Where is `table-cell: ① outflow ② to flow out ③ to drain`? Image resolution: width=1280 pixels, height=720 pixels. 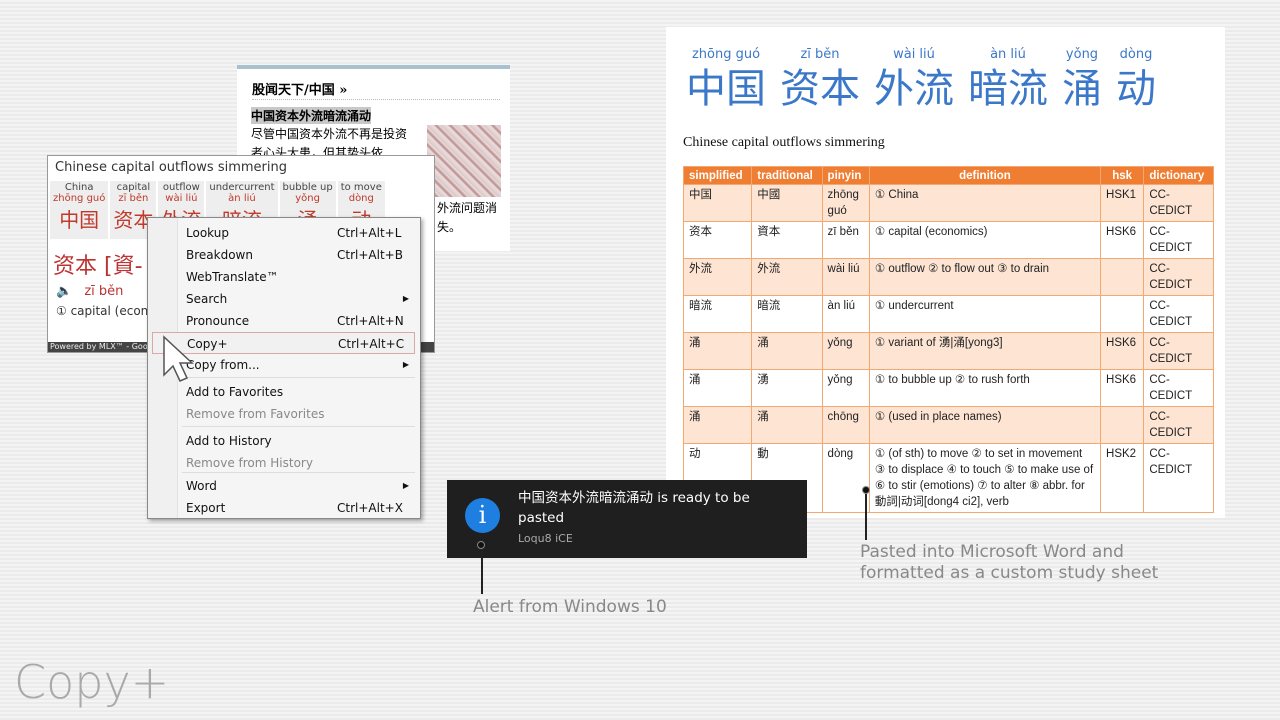
table-cell: ① outflow ② to flow out ③ to drain is located at coordinates (985, 277).